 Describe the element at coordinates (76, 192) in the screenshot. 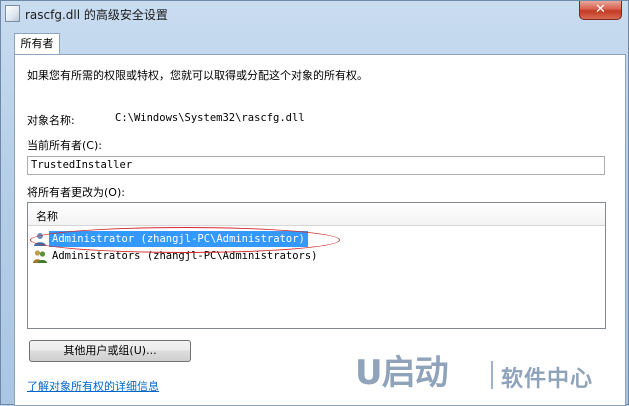

I see `change-owner-label: 将所有者更改为(O):` at that location.